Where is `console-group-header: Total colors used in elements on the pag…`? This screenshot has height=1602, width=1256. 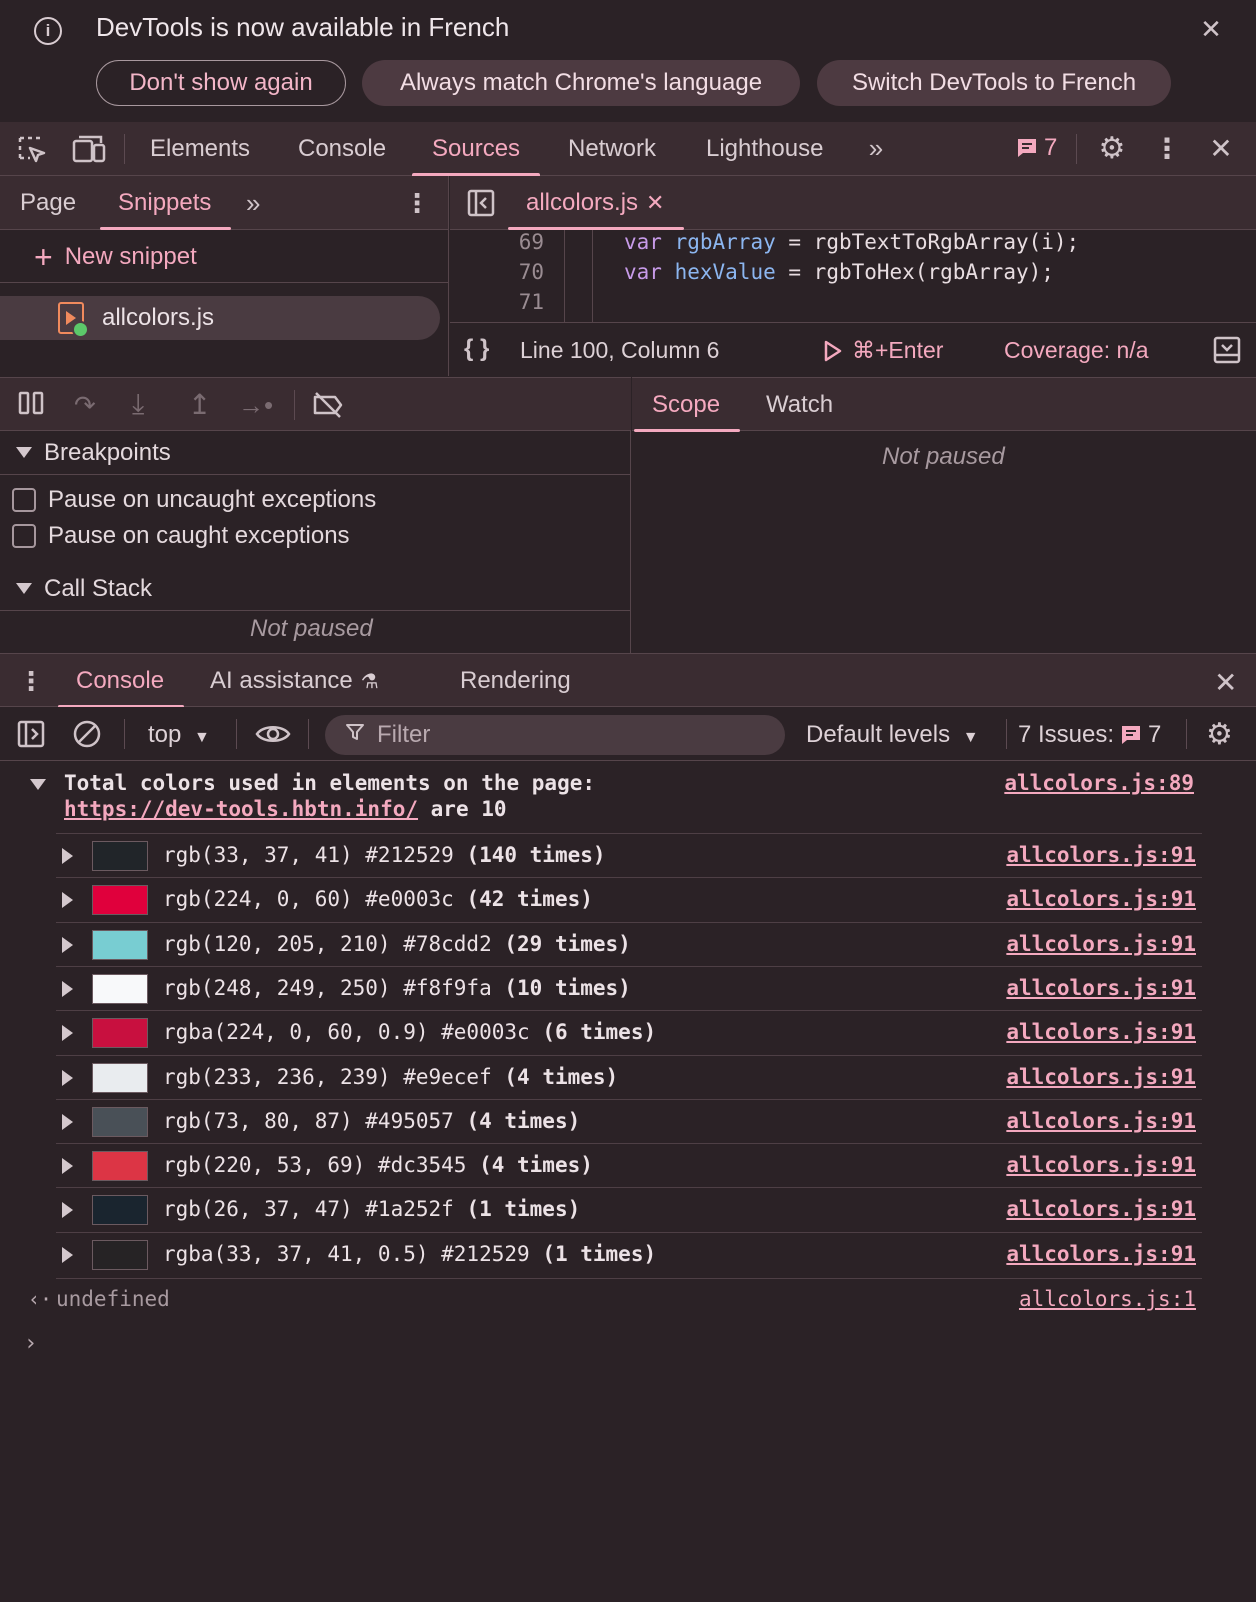 console-group-header: Total colors used in elements on the pag… is located at coordinates (628, 802).